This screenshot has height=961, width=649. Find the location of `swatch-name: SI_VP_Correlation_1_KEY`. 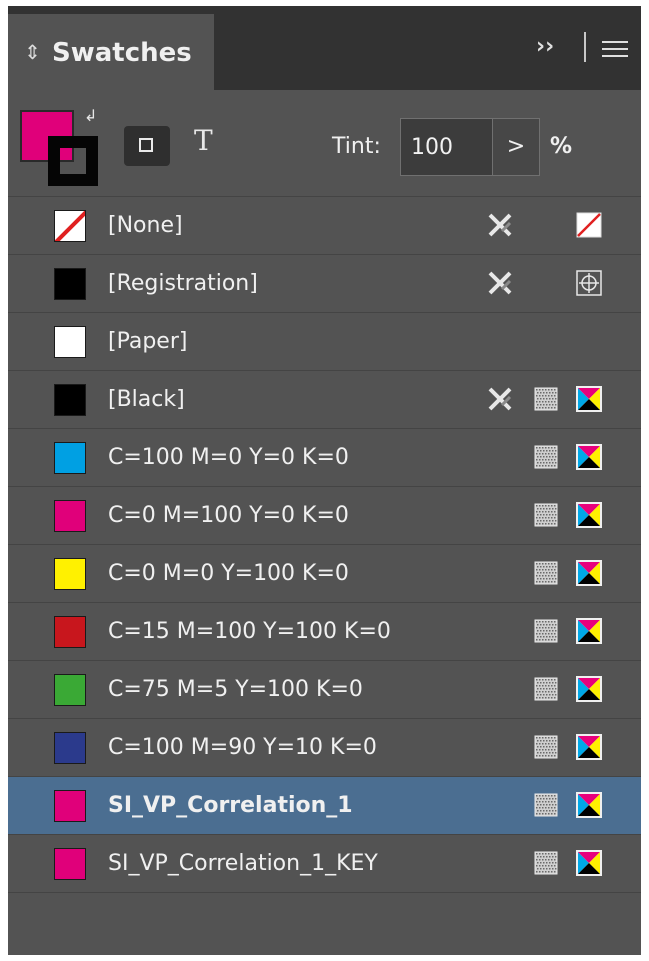

swatch-name: SI_VP_Correlation_1_KEY is located at coordinates (243, 863).